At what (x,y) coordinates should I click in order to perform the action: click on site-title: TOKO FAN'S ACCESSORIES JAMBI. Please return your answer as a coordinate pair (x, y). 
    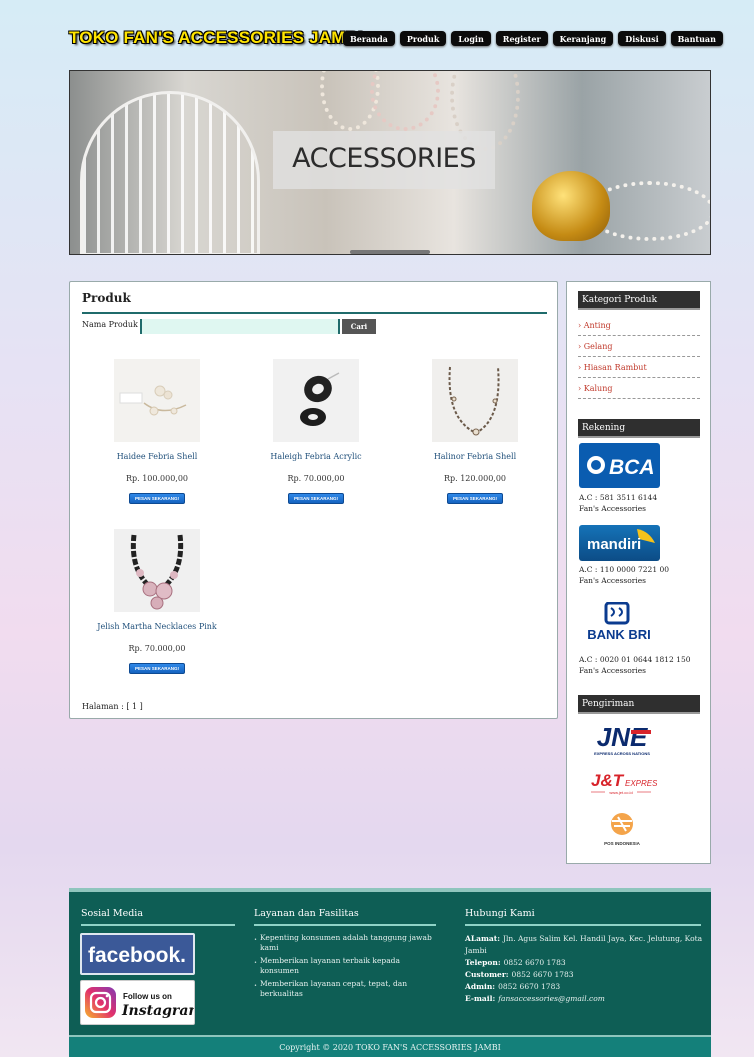
    Looking at the image, I should click on (216, 38).